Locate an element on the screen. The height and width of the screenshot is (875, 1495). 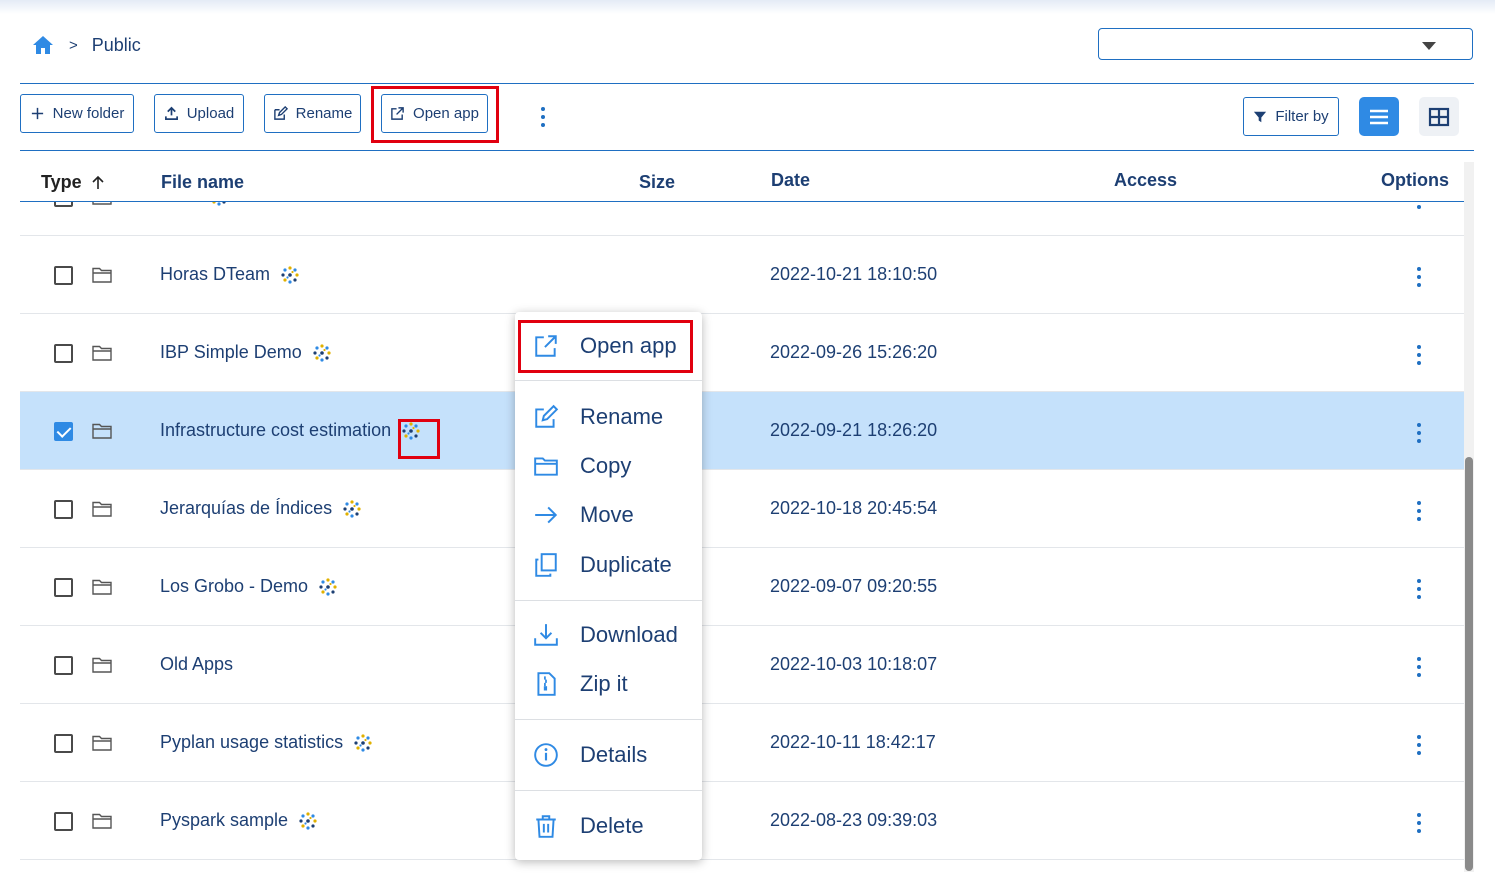
file-name: Infrastructure cost estimation is located at coordinates (290, 430).